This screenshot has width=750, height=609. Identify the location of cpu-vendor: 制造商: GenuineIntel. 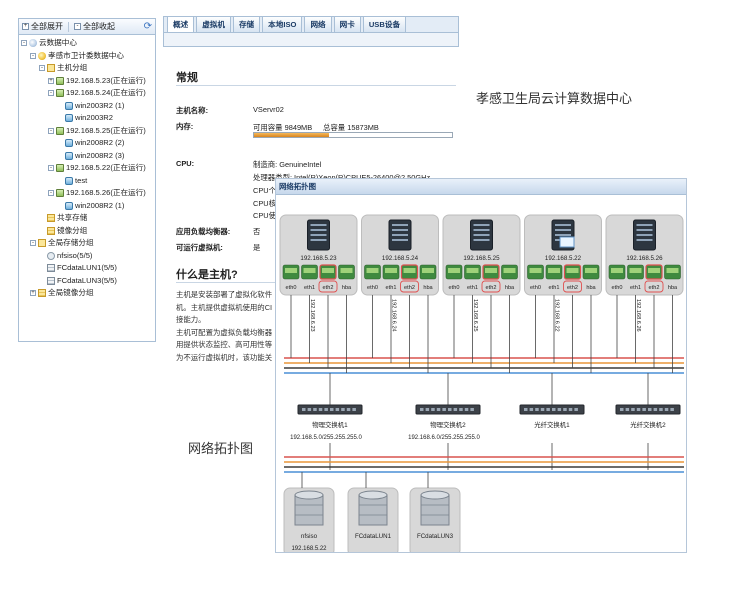
(287, 164).